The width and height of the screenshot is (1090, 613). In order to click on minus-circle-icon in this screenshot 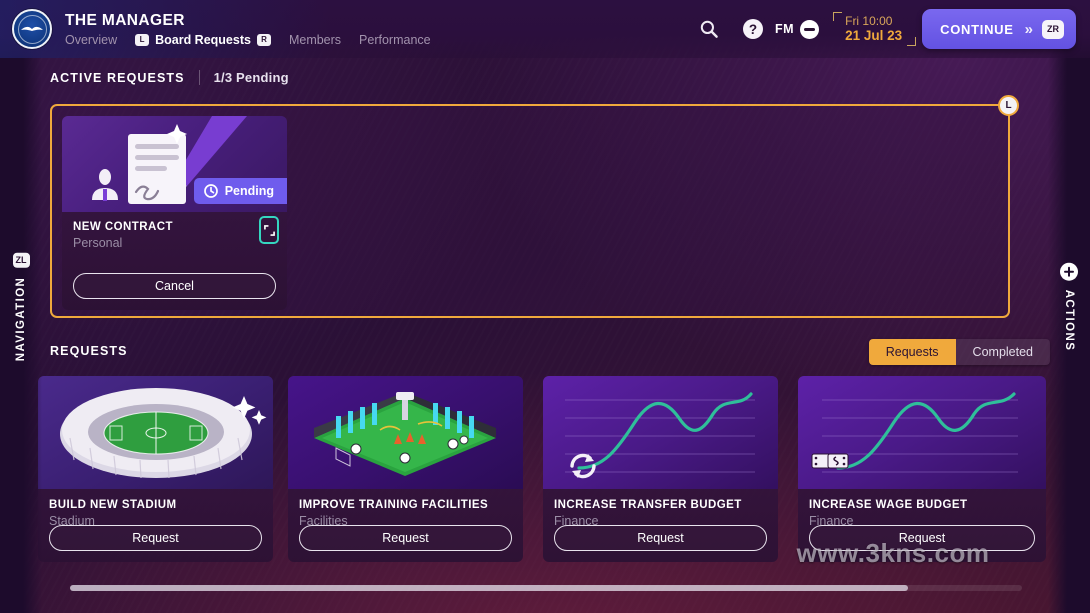, I will do `click(810, 29)`.